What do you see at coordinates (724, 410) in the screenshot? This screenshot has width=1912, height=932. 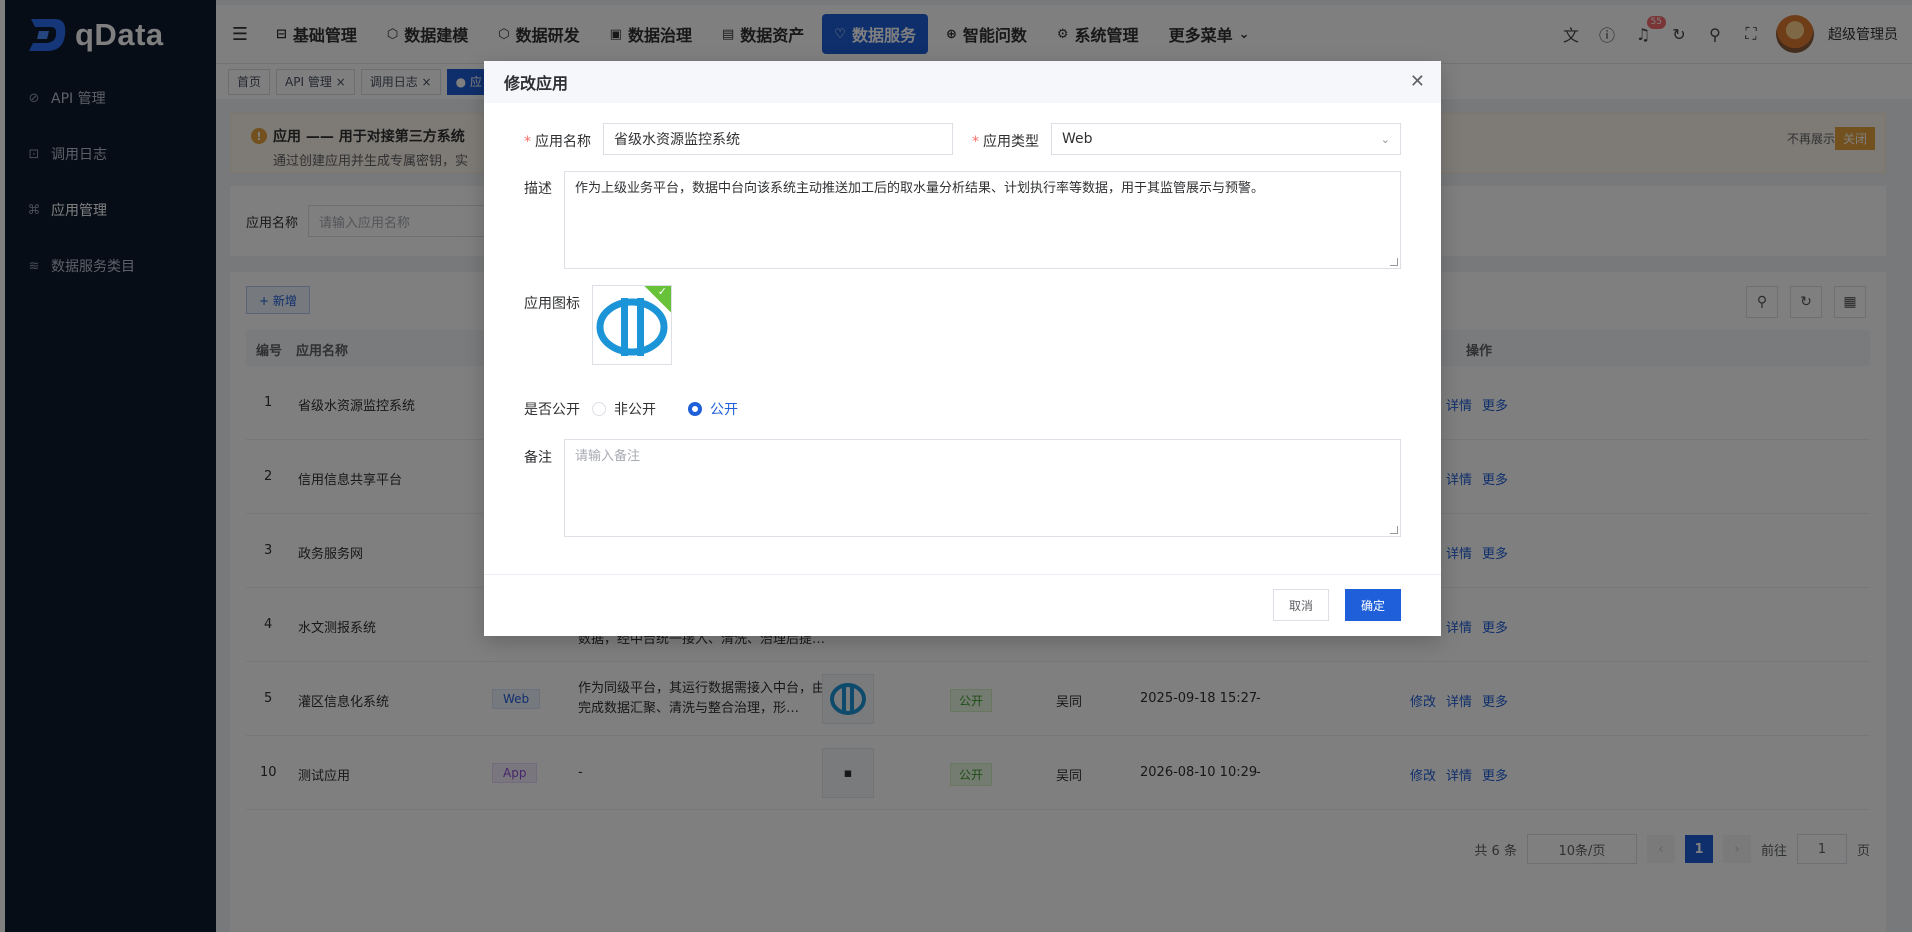 I see `radio-public-label: 公开` at bounding box center [724, 410].